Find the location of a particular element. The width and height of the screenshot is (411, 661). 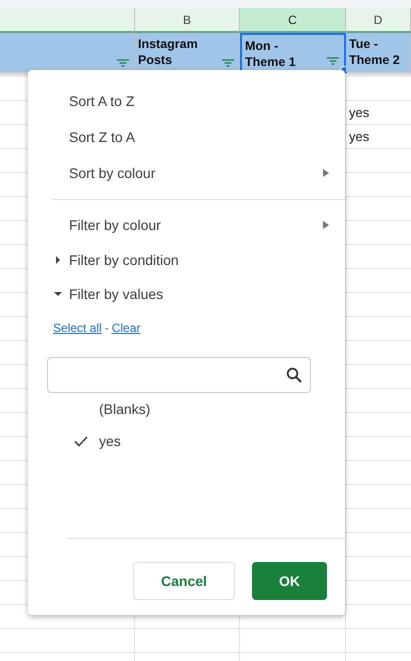

search-field is located at coordinates (179, 375).